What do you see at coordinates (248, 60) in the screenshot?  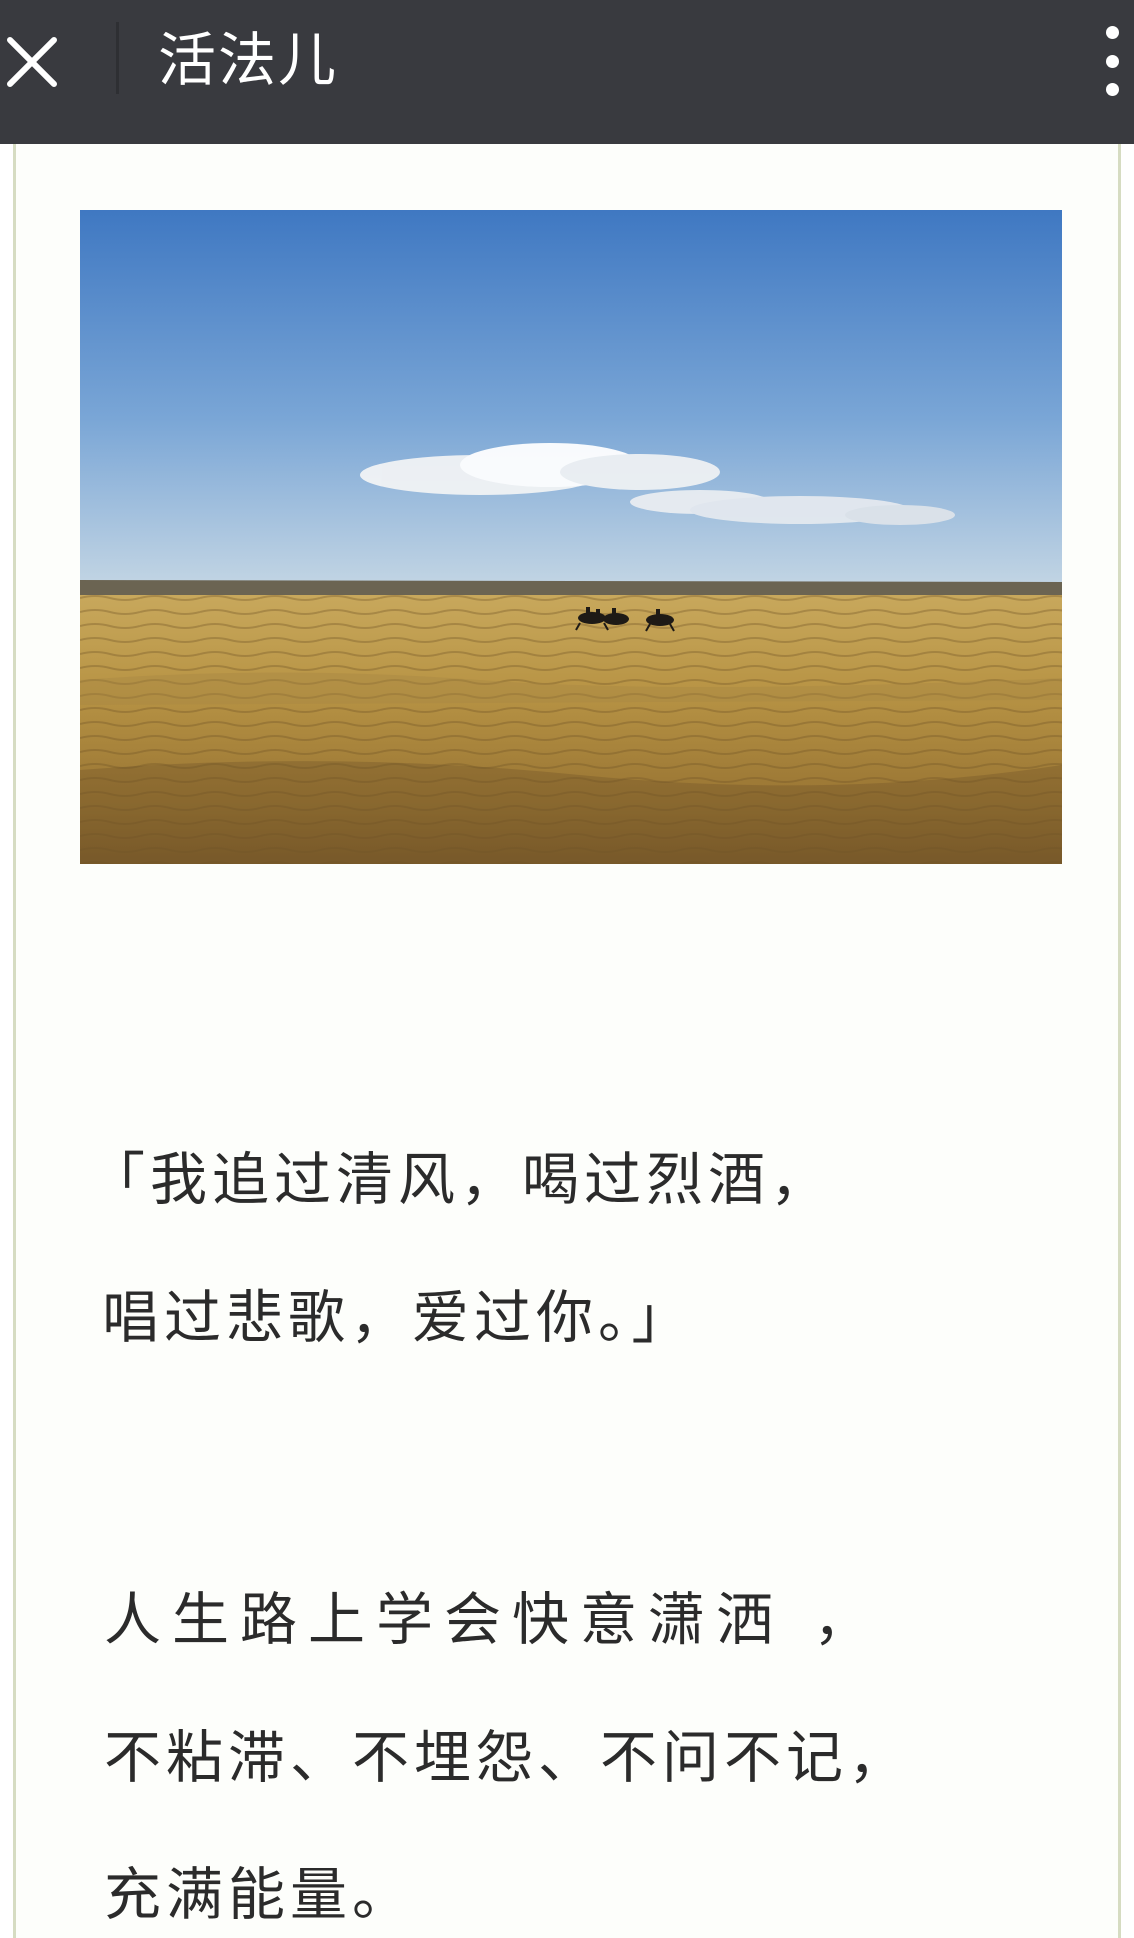 I see `page-title: 活法儿` at bounding box center [248, 60].